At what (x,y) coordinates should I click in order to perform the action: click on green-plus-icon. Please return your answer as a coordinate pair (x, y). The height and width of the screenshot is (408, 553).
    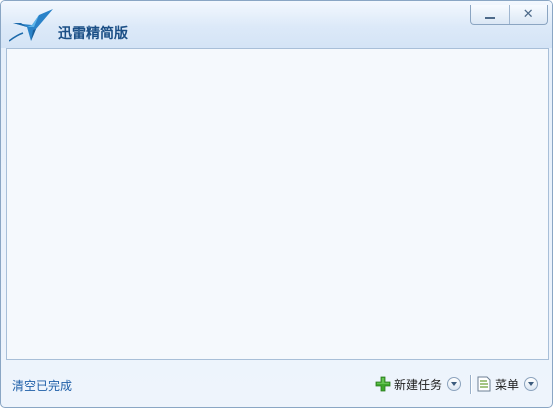
    Looking at the image, I should click on (383, 384).